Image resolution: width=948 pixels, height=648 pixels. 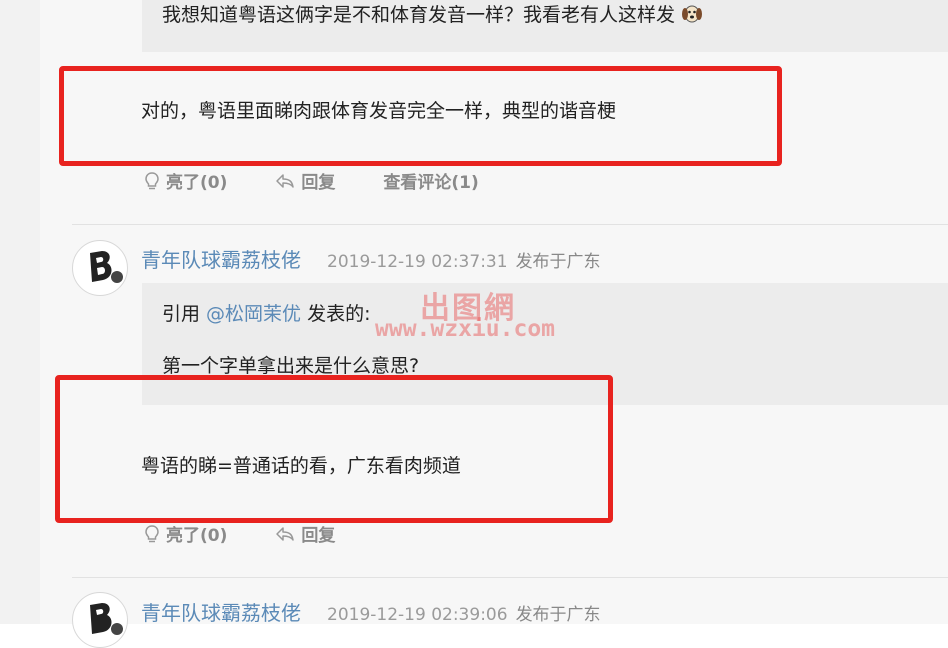 I want to click on post-time: 2019-12-19 02:39:06, so click(x=417, y=615).